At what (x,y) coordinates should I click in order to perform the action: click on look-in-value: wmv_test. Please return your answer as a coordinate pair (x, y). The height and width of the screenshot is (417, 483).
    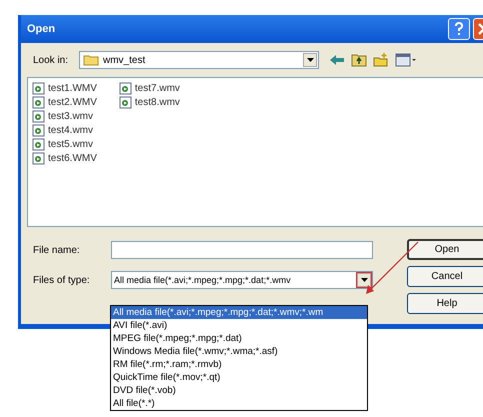
    Looking at the image, I should click on (124, 60).